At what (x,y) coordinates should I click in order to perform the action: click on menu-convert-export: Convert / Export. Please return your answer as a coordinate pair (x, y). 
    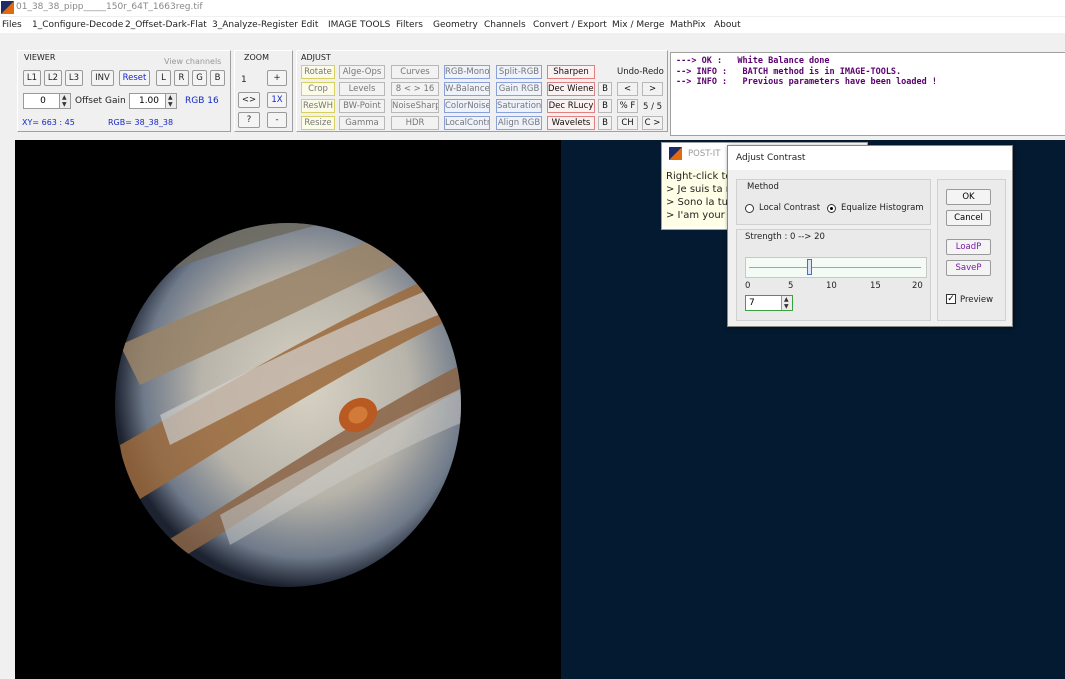
    Looking at the image, I should click on (570, 25).